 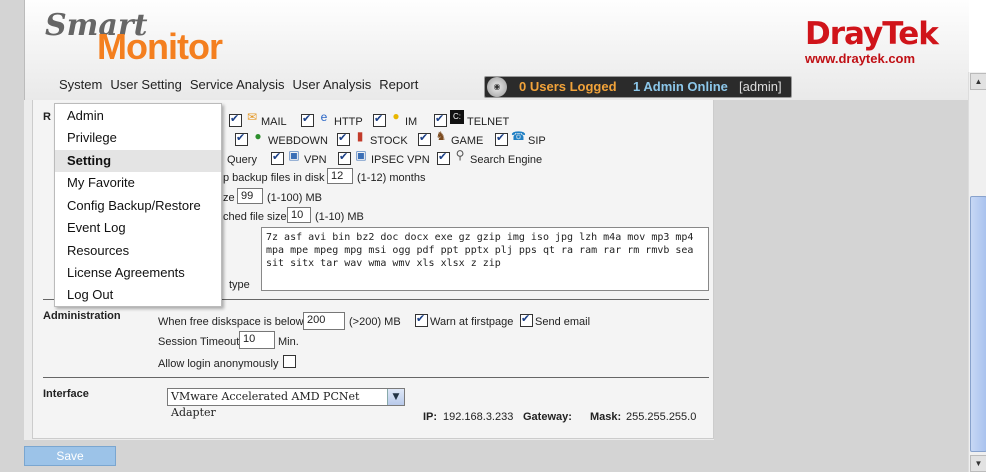 What do you see at coordinates (339, 217) in the screenshot?
I see `file-size-range: (1-10) MB` at bounding box center [339, 217].